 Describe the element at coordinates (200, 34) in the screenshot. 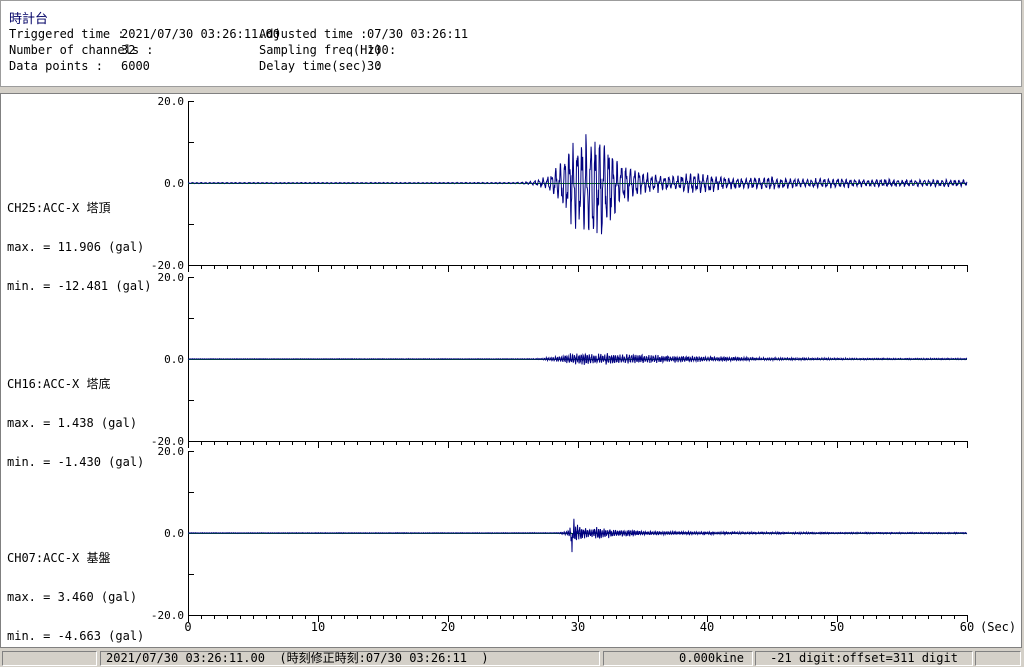

I see `triggered-time-value: 2021/07/30 03:26:11.00` at that location.